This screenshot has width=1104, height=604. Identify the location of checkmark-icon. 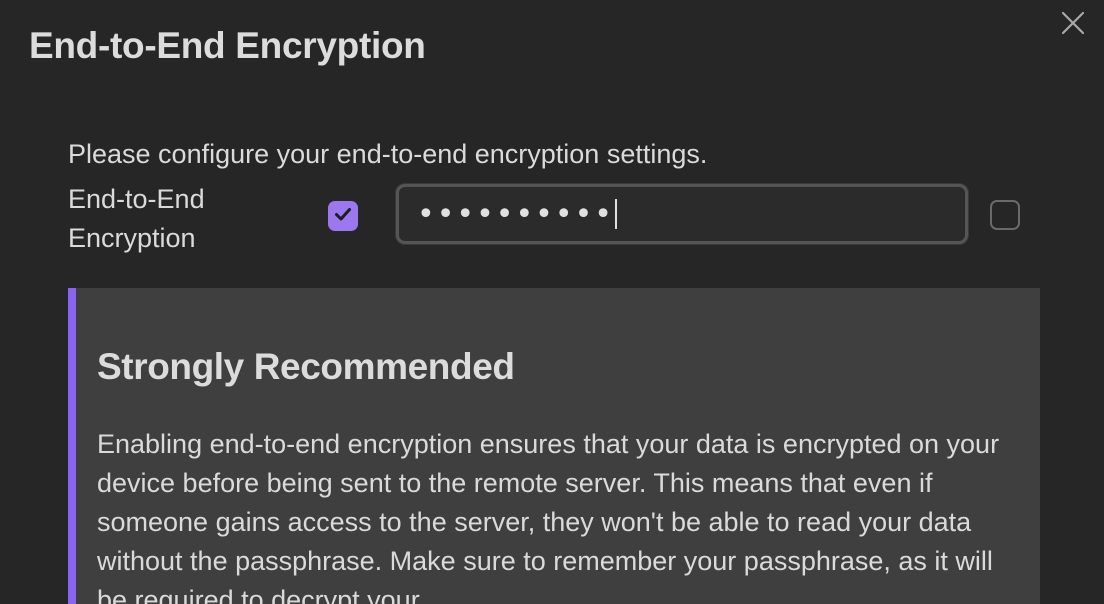
(343, 216).